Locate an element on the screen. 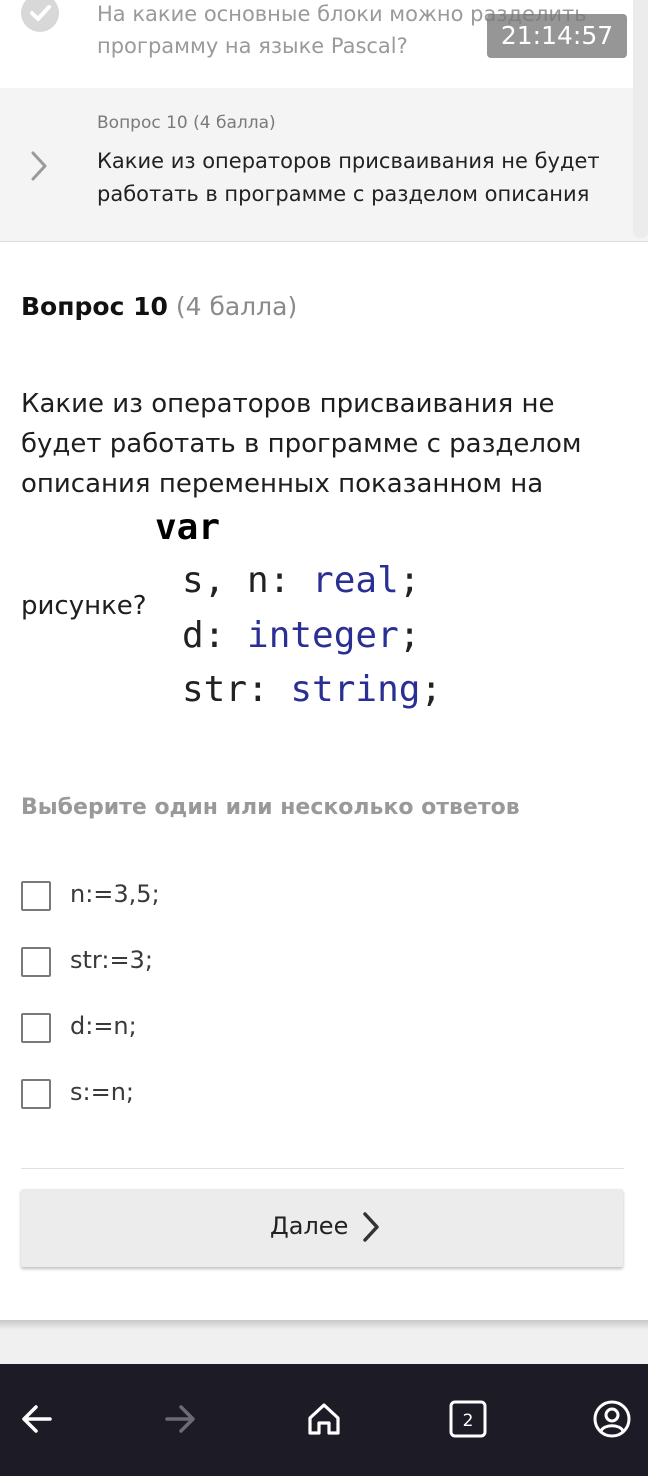 This screenshot has height=1476, width=648. check-circle-icon is located at coordinates (40, 16).